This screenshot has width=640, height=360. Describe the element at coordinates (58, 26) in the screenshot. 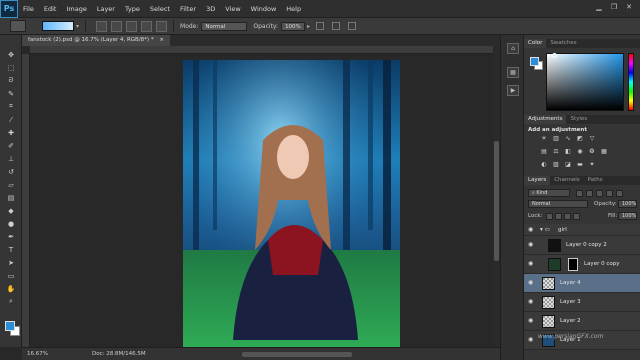

I see `gradient-preview` at that location.